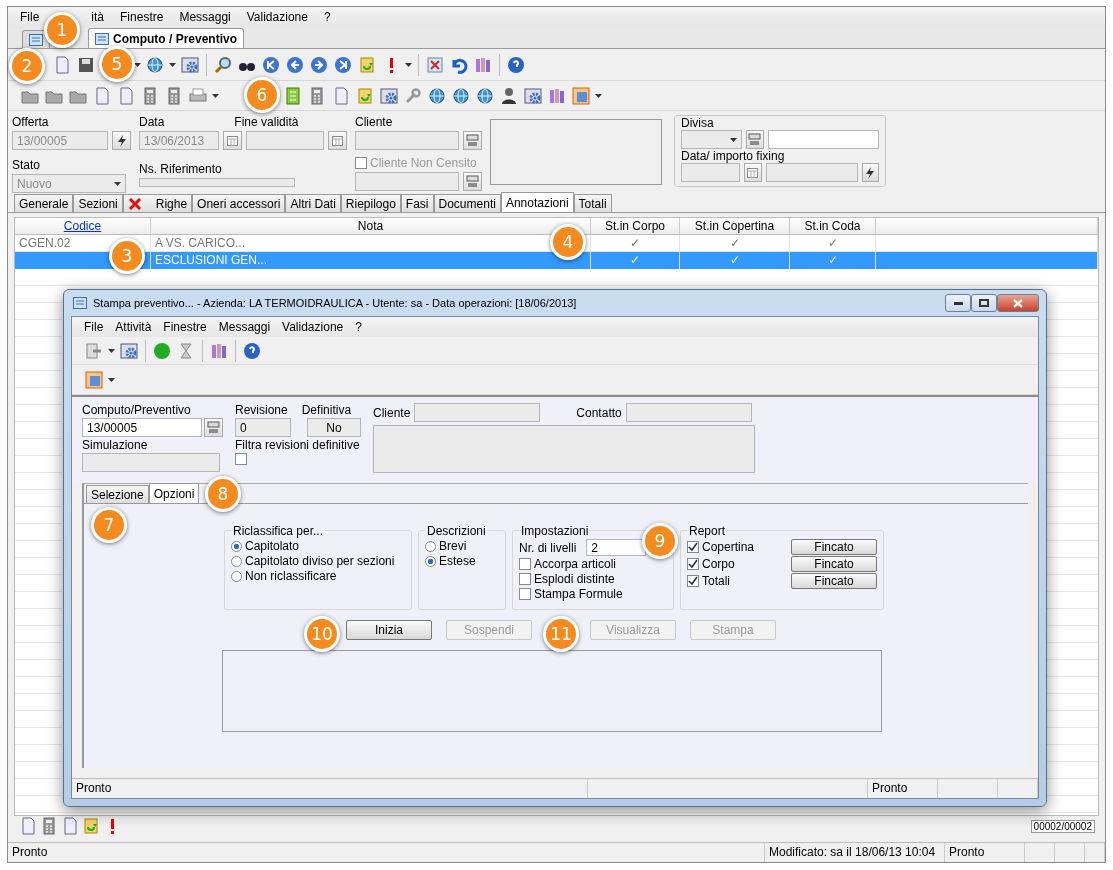 This screenshot has height=870, width=1113. I want to click on tab: Generale, so click(44, 203).